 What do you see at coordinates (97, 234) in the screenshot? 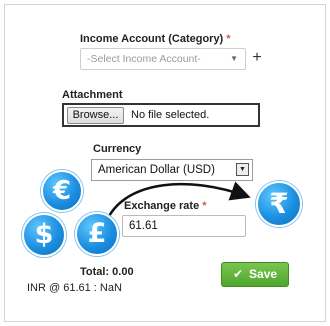
I see `pound-coin-icon: £` at bounding box center [97, 234].